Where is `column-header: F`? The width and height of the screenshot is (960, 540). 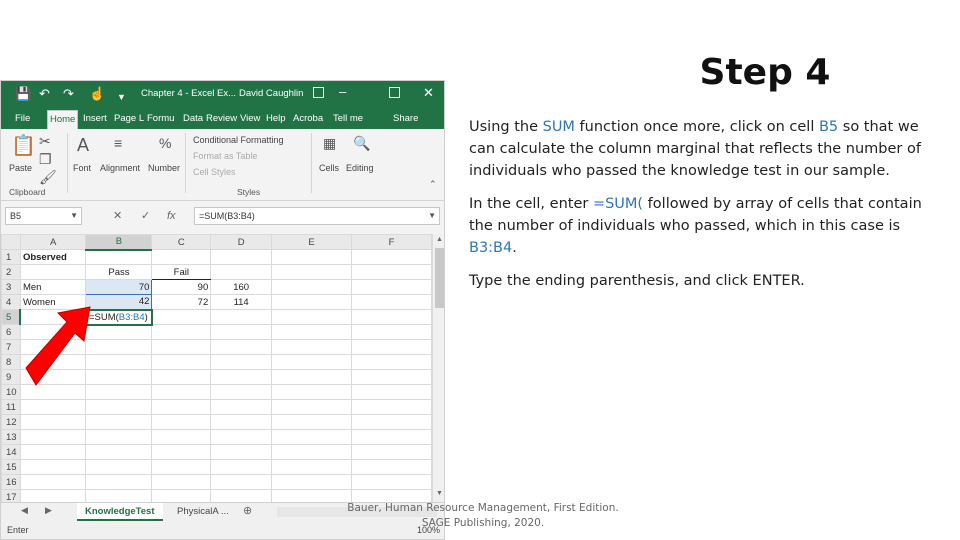
column-header: F is located at coordinates (391, 242).